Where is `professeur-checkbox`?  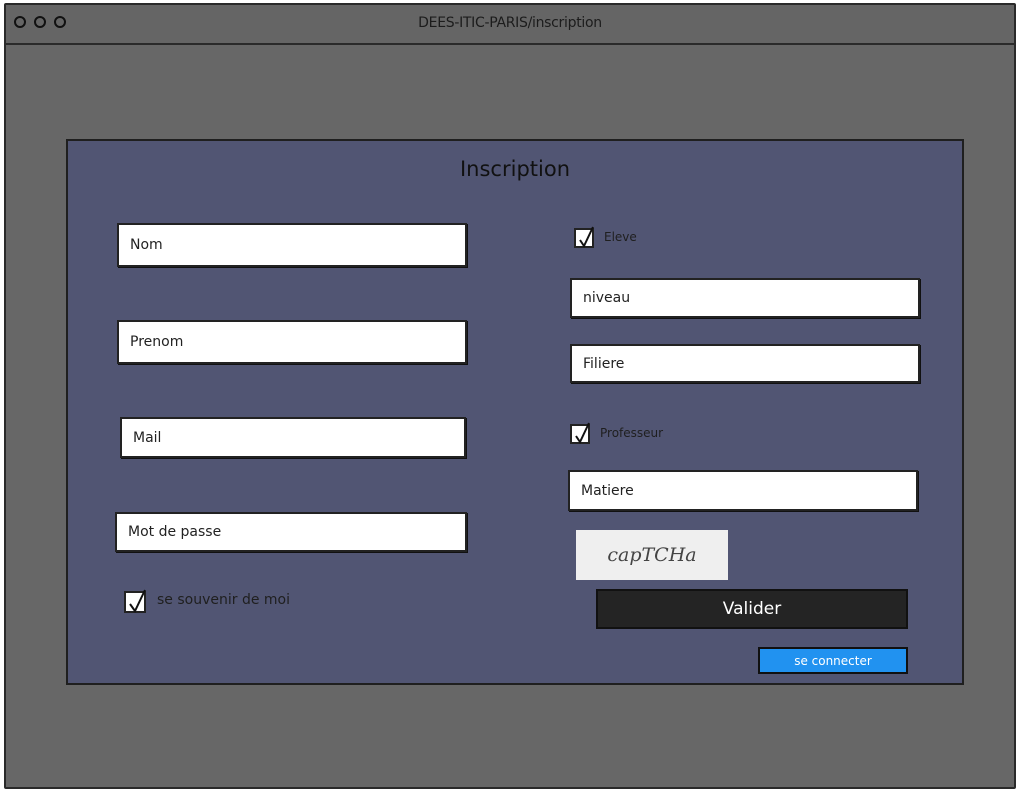 professeur-checkbox is located at coordinates (580, 433).